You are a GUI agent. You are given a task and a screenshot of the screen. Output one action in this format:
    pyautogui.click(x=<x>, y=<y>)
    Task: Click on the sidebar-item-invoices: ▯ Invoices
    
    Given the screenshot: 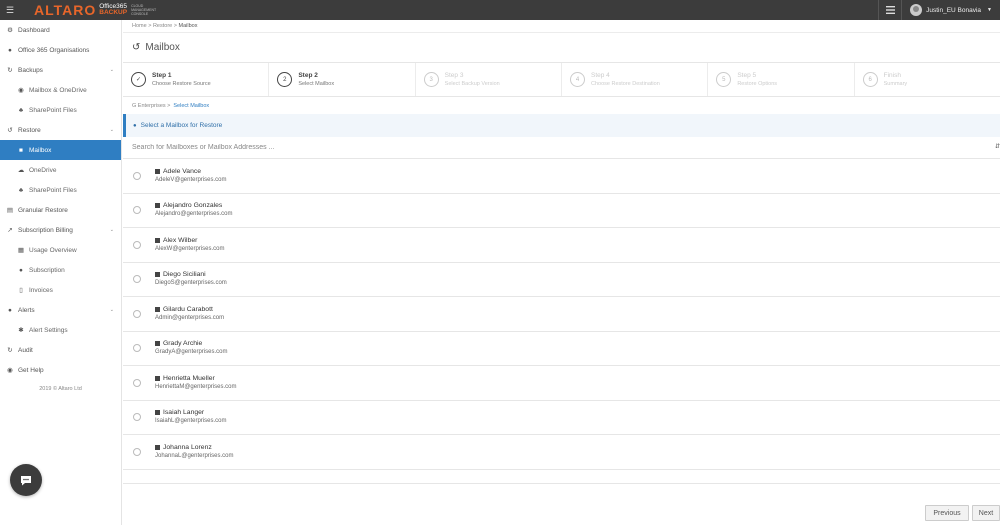 What is the action you would take?
    pyautogui.click(x=60, y=290)
    